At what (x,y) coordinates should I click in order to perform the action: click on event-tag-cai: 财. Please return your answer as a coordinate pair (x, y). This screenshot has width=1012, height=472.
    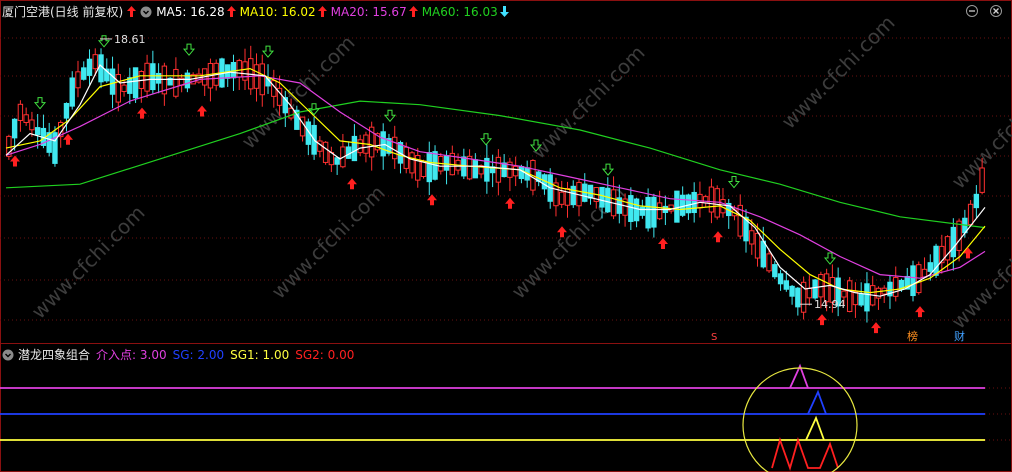
    Looking at the image, I should click on (959, 336).